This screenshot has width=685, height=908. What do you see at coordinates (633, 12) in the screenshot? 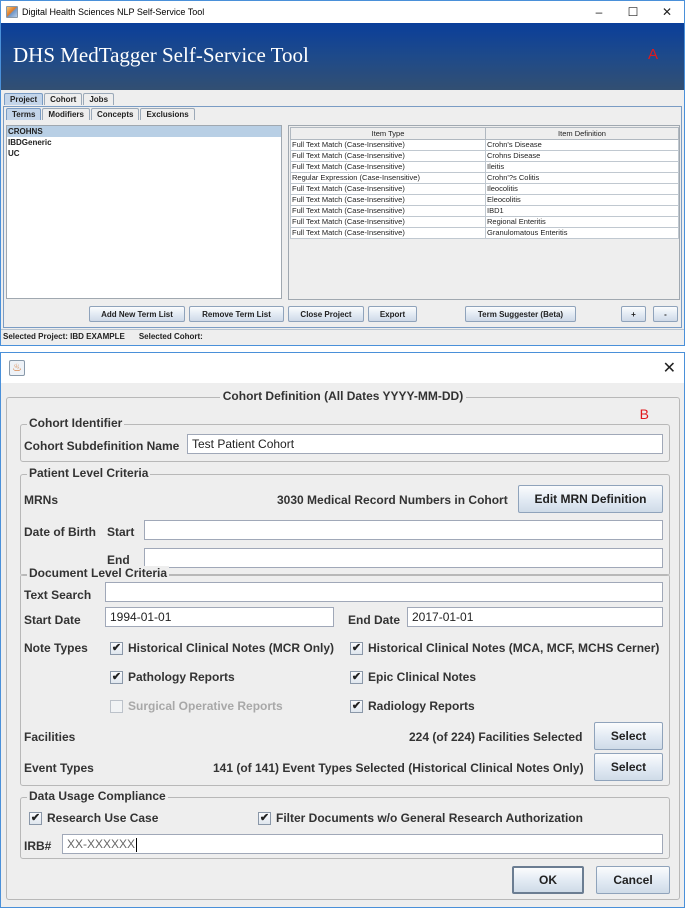
I see `maximize-button: ☐` at bounding box center [633, 12].